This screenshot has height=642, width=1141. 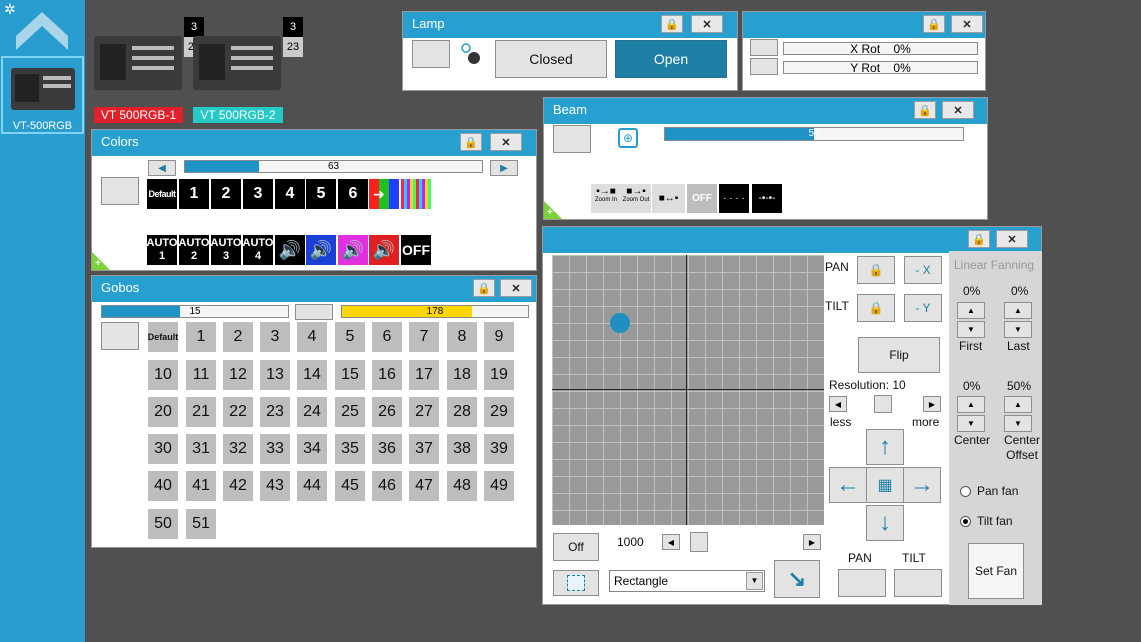 What do you see at coordinates (797, 579) in the screenshot?
I see `apply-shape-button: ↘` at bounding box center [797, 579].